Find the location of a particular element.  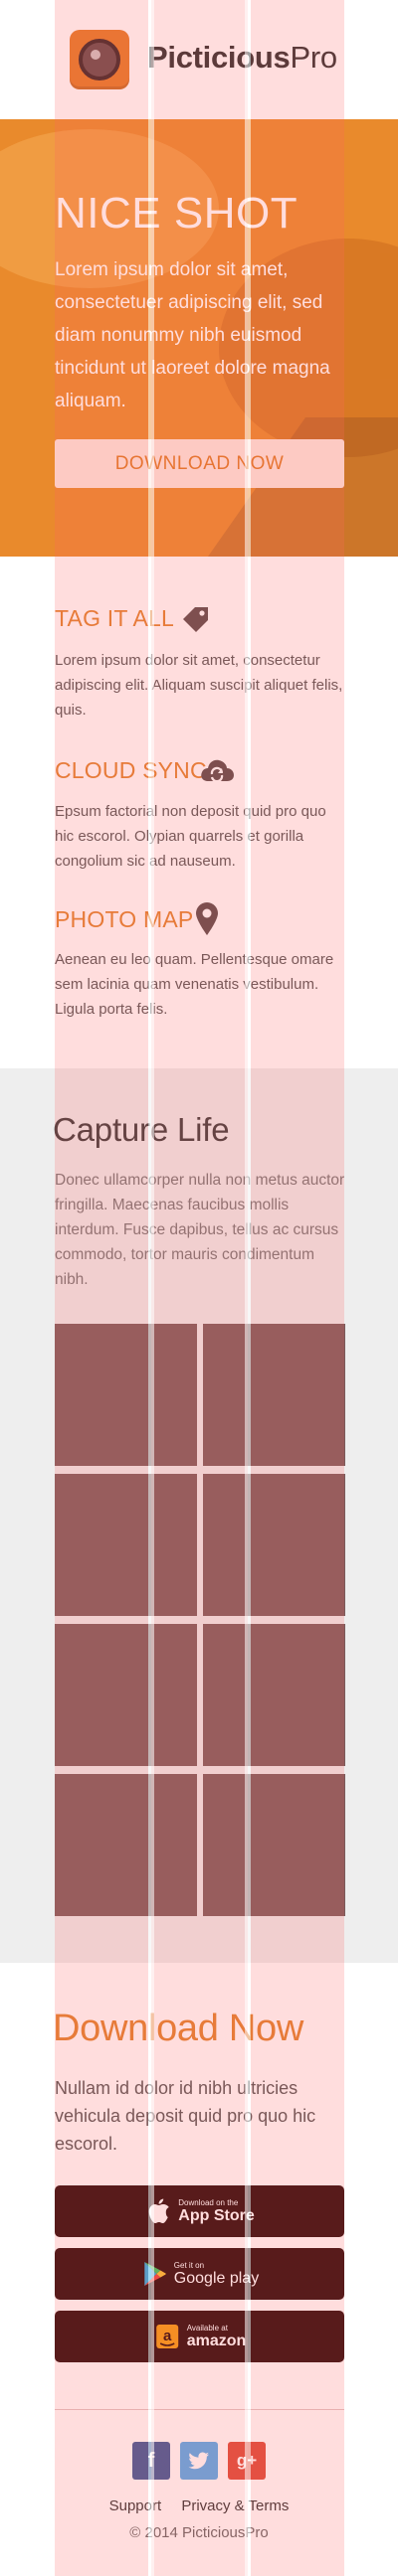

app-store-big-text: App Store is located at coordinates (216, 2215).